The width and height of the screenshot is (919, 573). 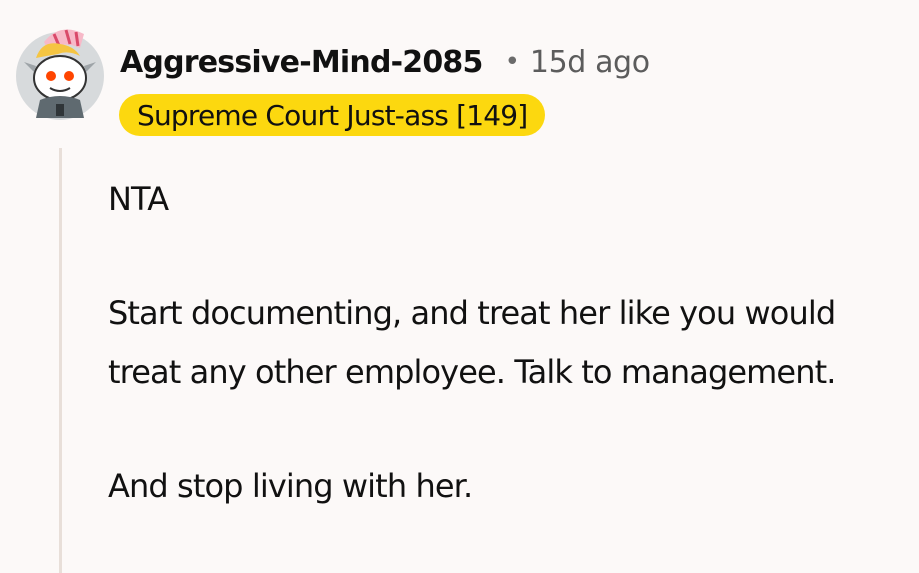 I want to click on avatar-snoo-icon, so click(x=60, y=74).